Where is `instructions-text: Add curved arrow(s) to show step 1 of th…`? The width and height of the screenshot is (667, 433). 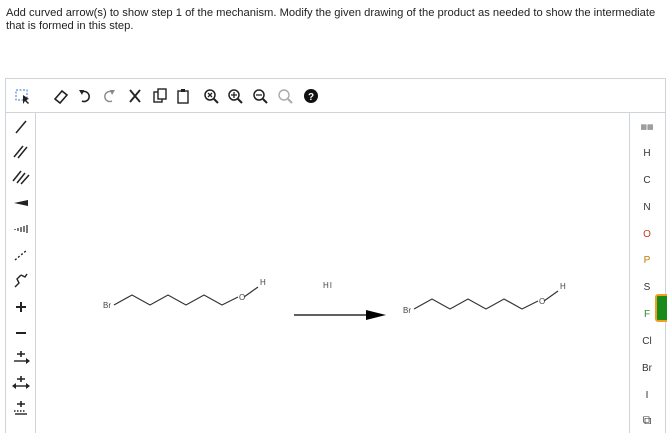
instructions-text: Add curved arrow(s) to show step 1 of th… is located at coordinates (331, 19).